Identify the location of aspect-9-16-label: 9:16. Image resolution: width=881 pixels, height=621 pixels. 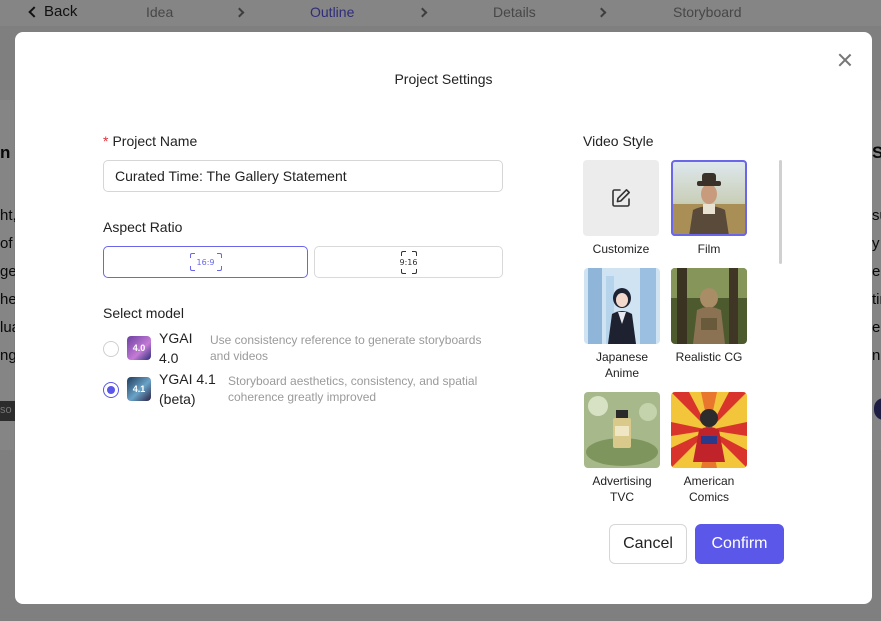
(408, 262).